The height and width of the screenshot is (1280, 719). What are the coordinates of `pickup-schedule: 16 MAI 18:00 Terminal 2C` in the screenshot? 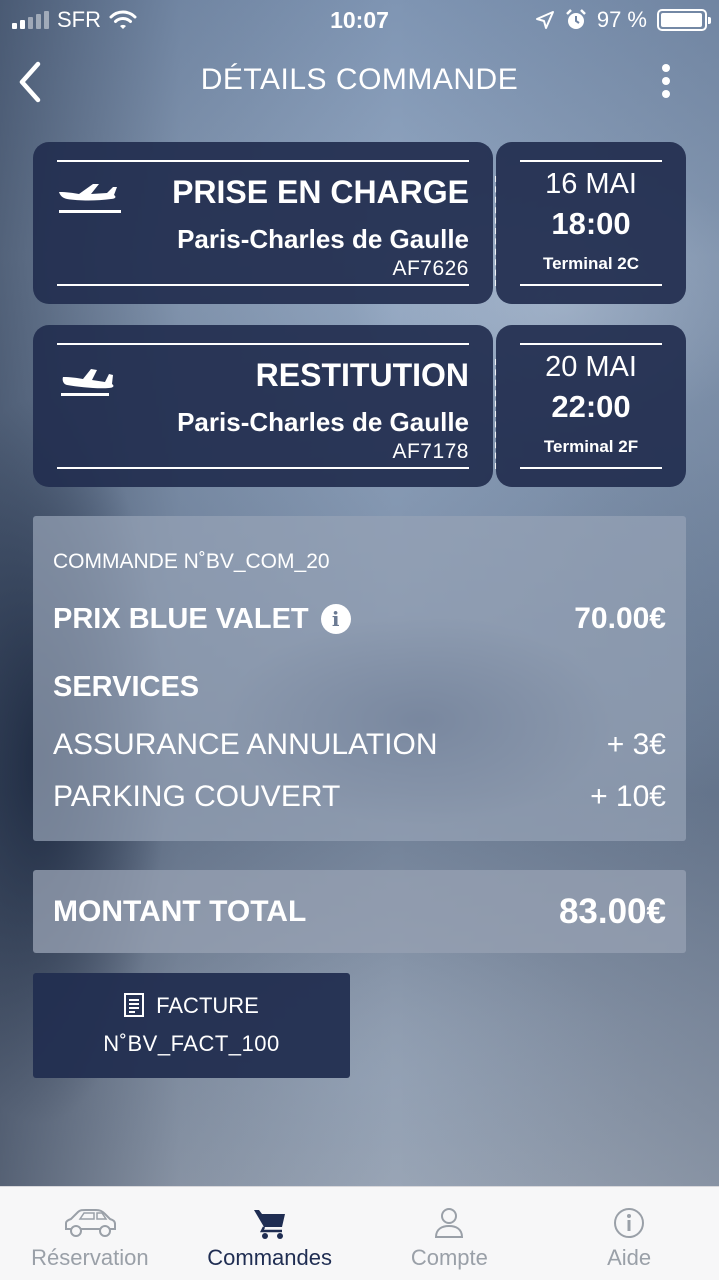 It's located at (591, 223).